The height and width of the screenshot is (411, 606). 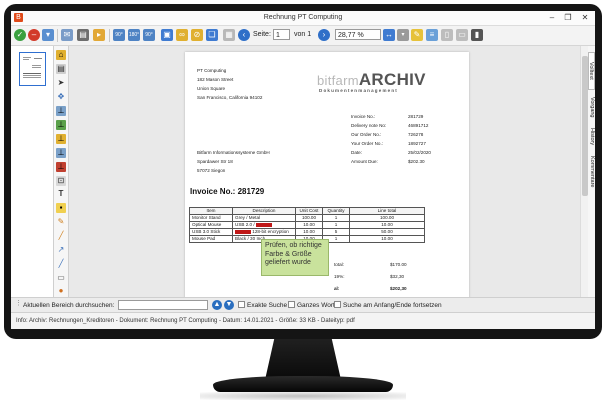 What do you see at coordinates (61, 250) in the screenshot?
I see `arrow-tool-icon: ↗` at bounding box center [61, 250].